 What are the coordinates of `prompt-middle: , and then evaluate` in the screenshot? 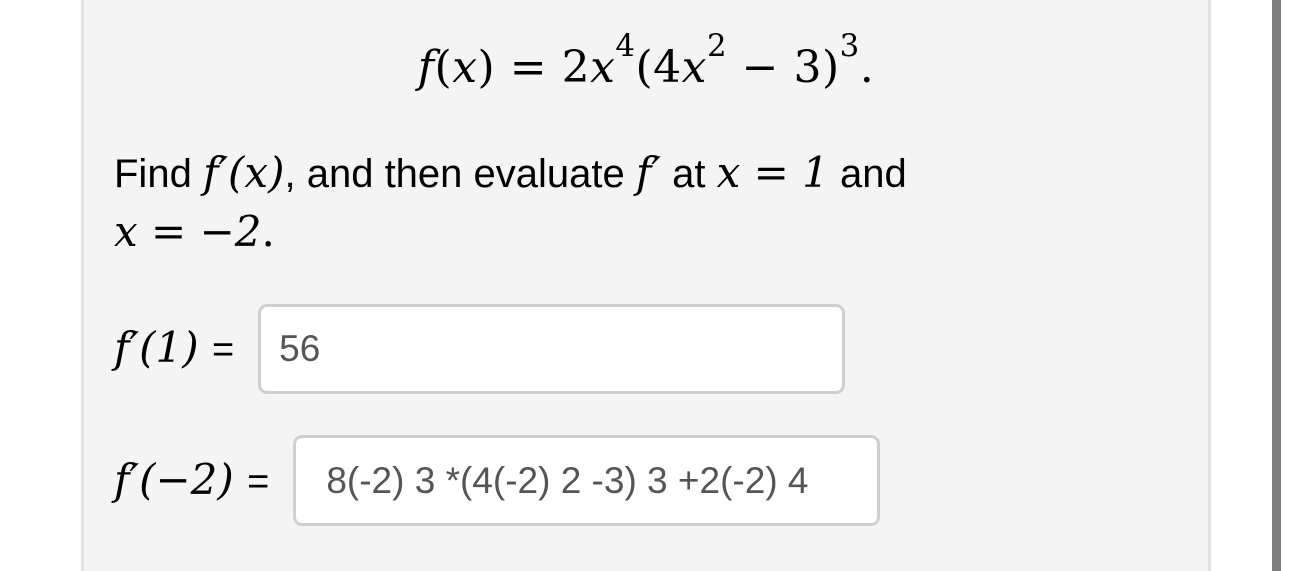 It's located at (454, 174).